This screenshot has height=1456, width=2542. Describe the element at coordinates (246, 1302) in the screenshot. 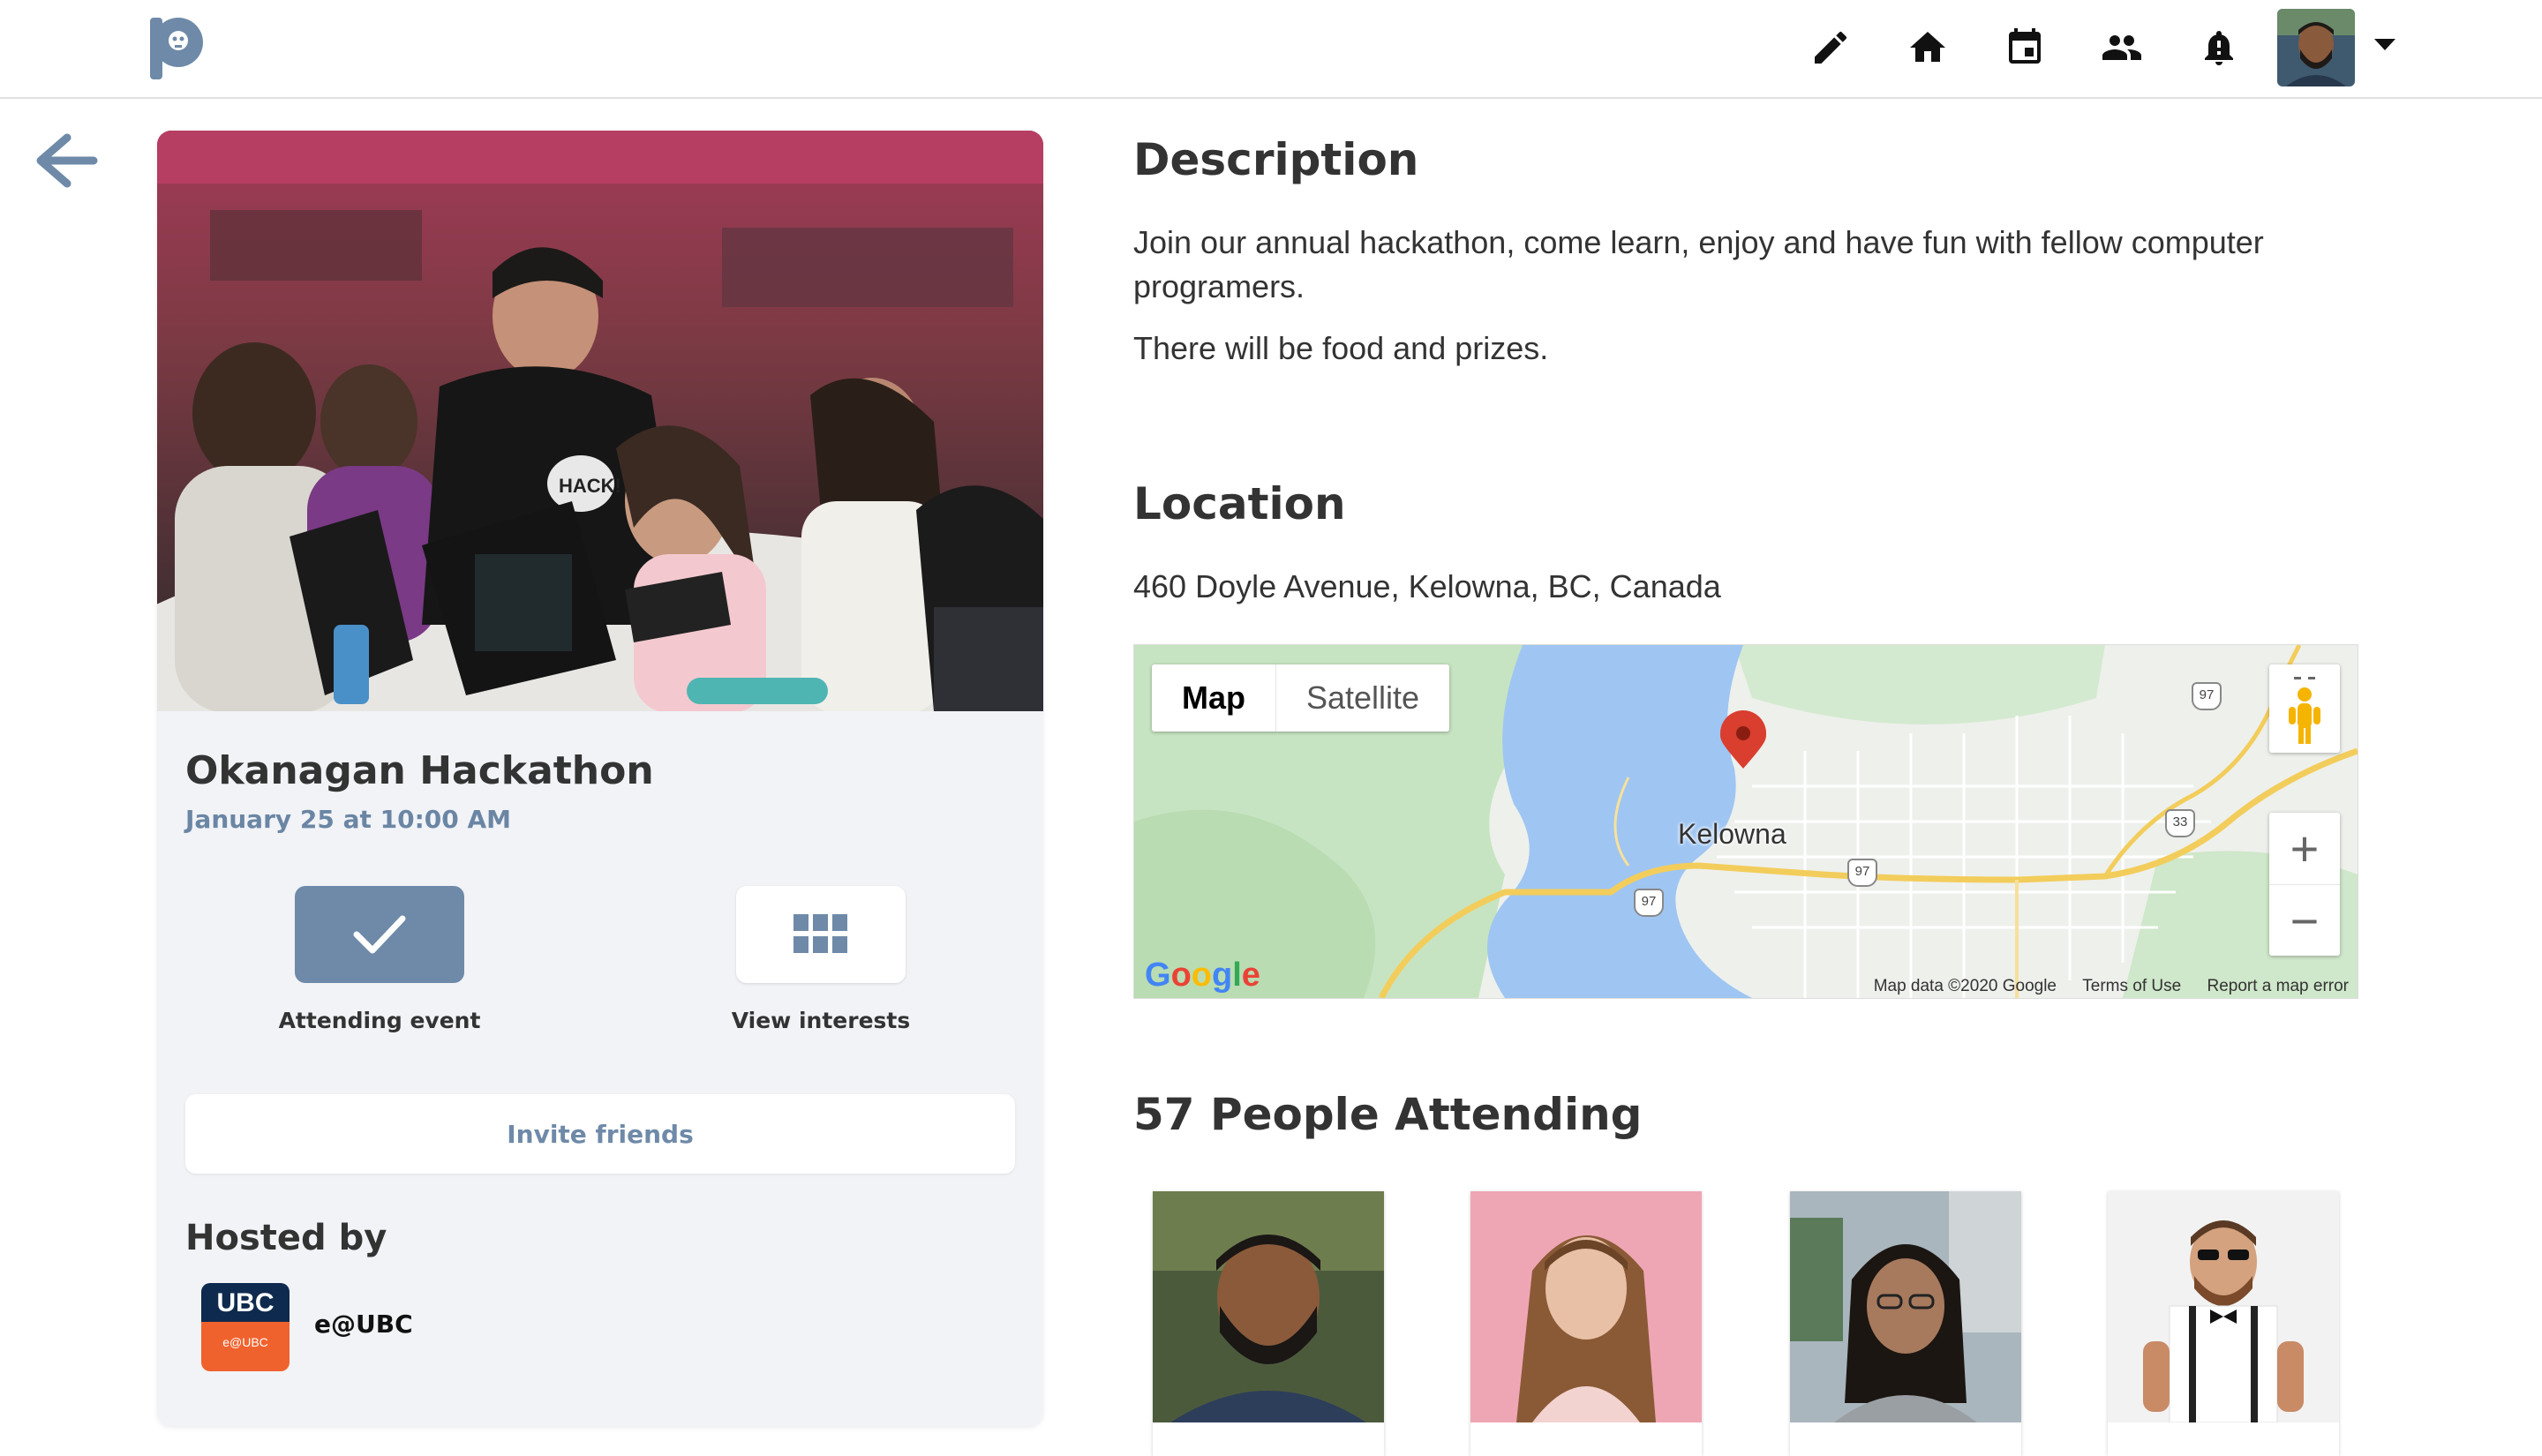

I see `host-logo-top-text: UBC` at that location.